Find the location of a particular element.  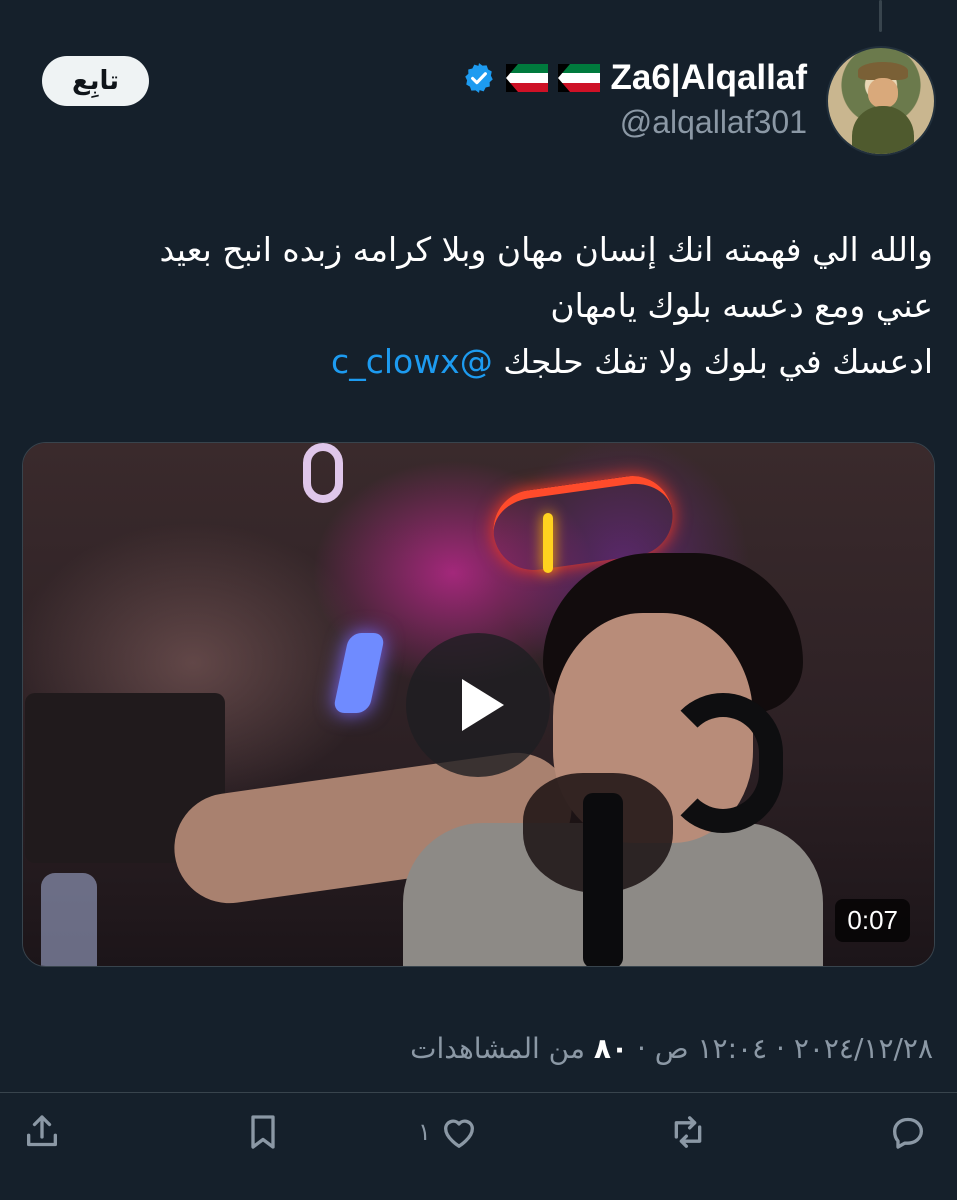

bookmark-button is located at coordinates (263, 1132).